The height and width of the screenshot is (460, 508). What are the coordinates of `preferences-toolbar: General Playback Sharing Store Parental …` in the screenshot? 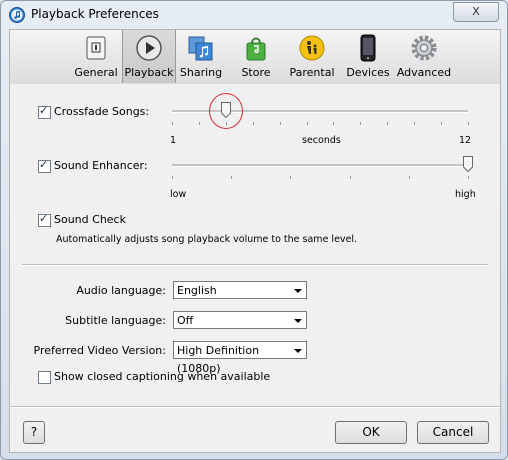 It's located at (255, 57).